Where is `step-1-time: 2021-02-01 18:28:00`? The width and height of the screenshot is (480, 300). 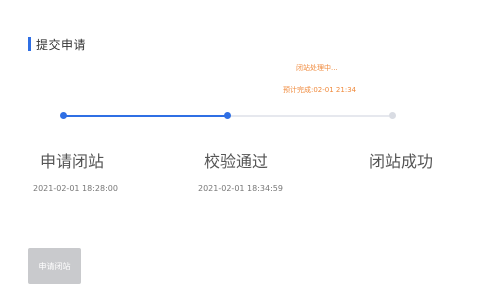 step-1-time: 2021-02-01 18:28:00 is located at coordinates (75, 188).